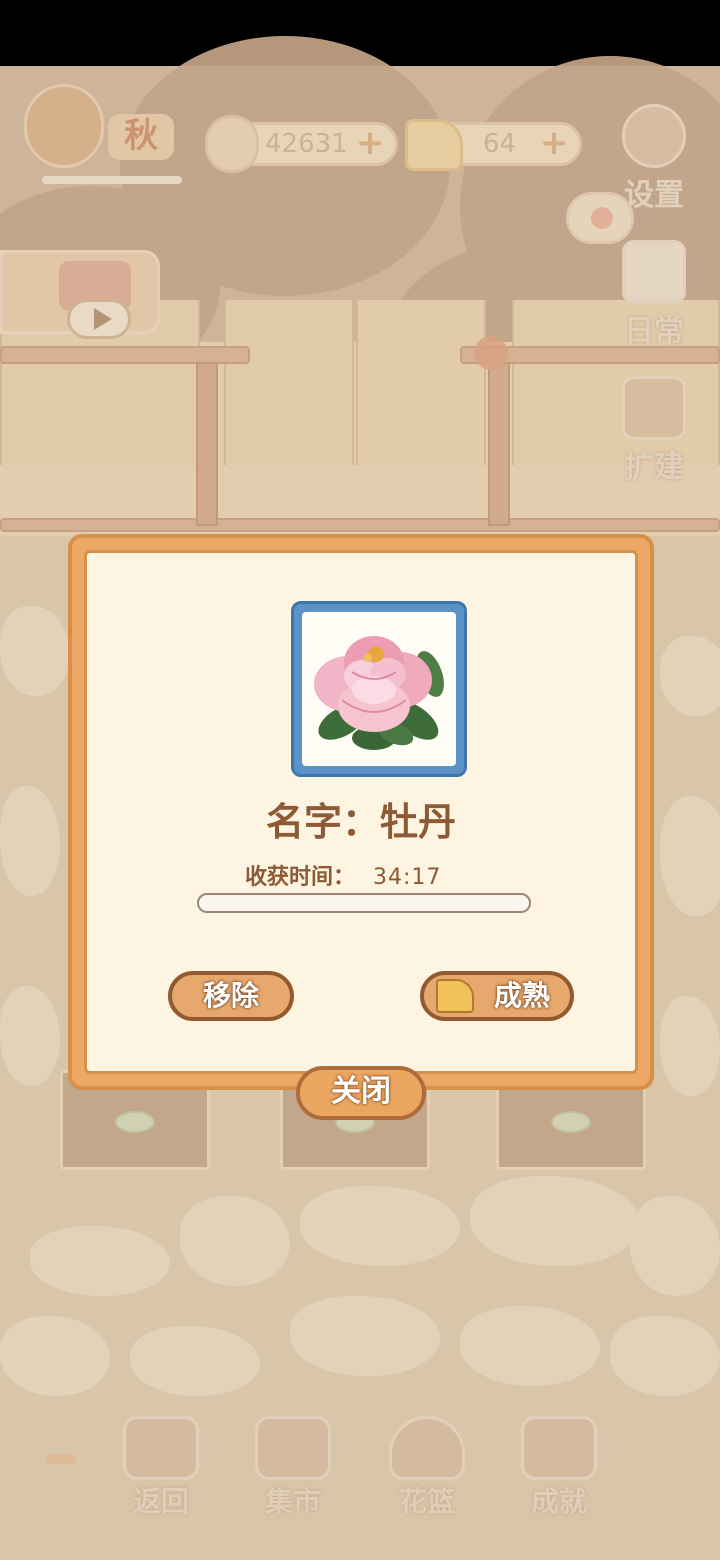  I want to click on cheese-icon, so click(455, 996).